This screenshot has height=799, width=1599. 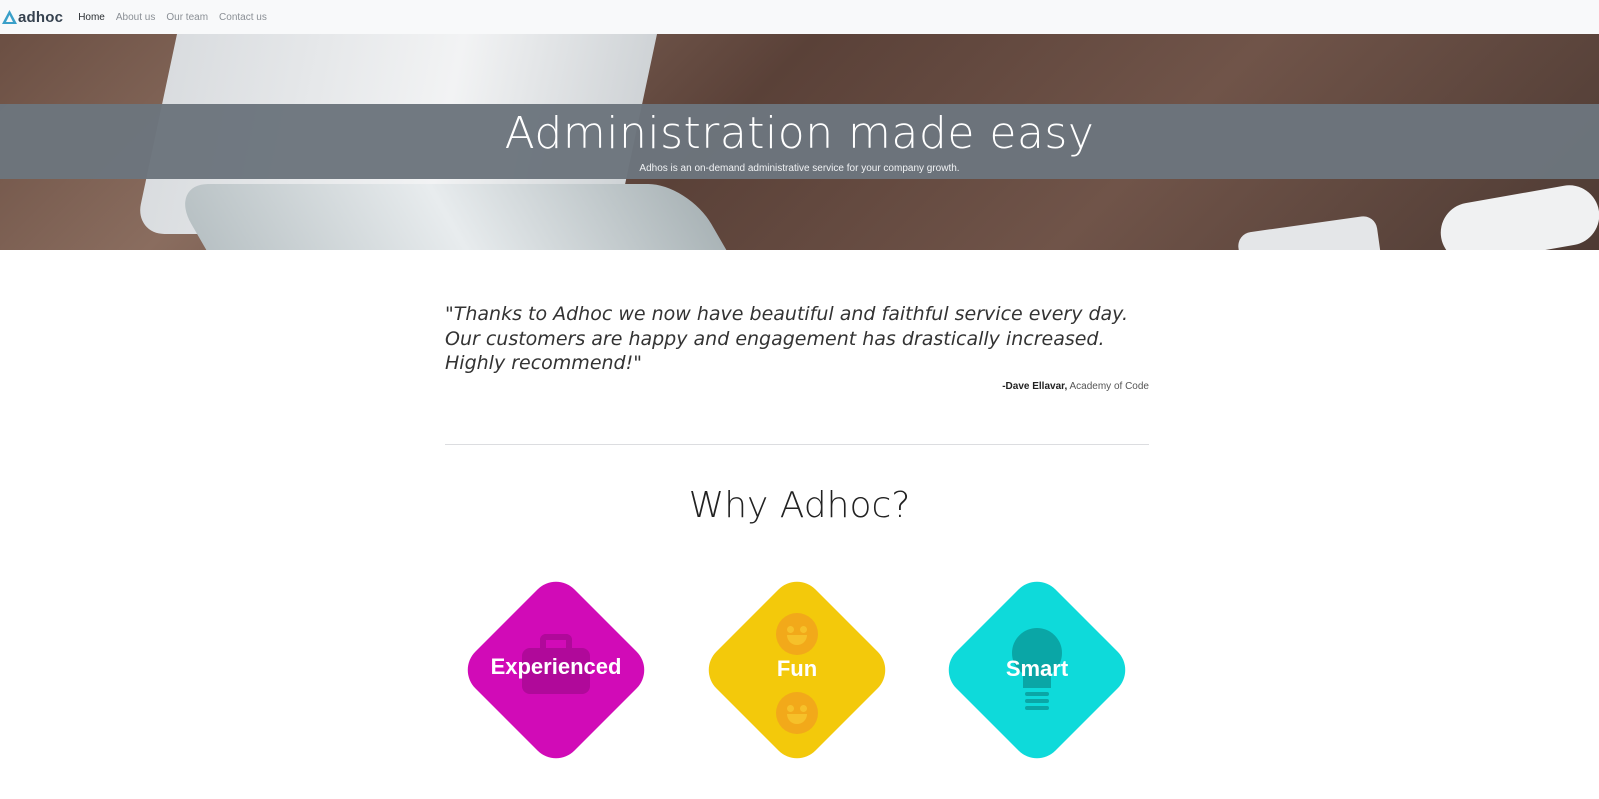 I want to click on hero-title: Administration made easy, so click(x=799, y=133).